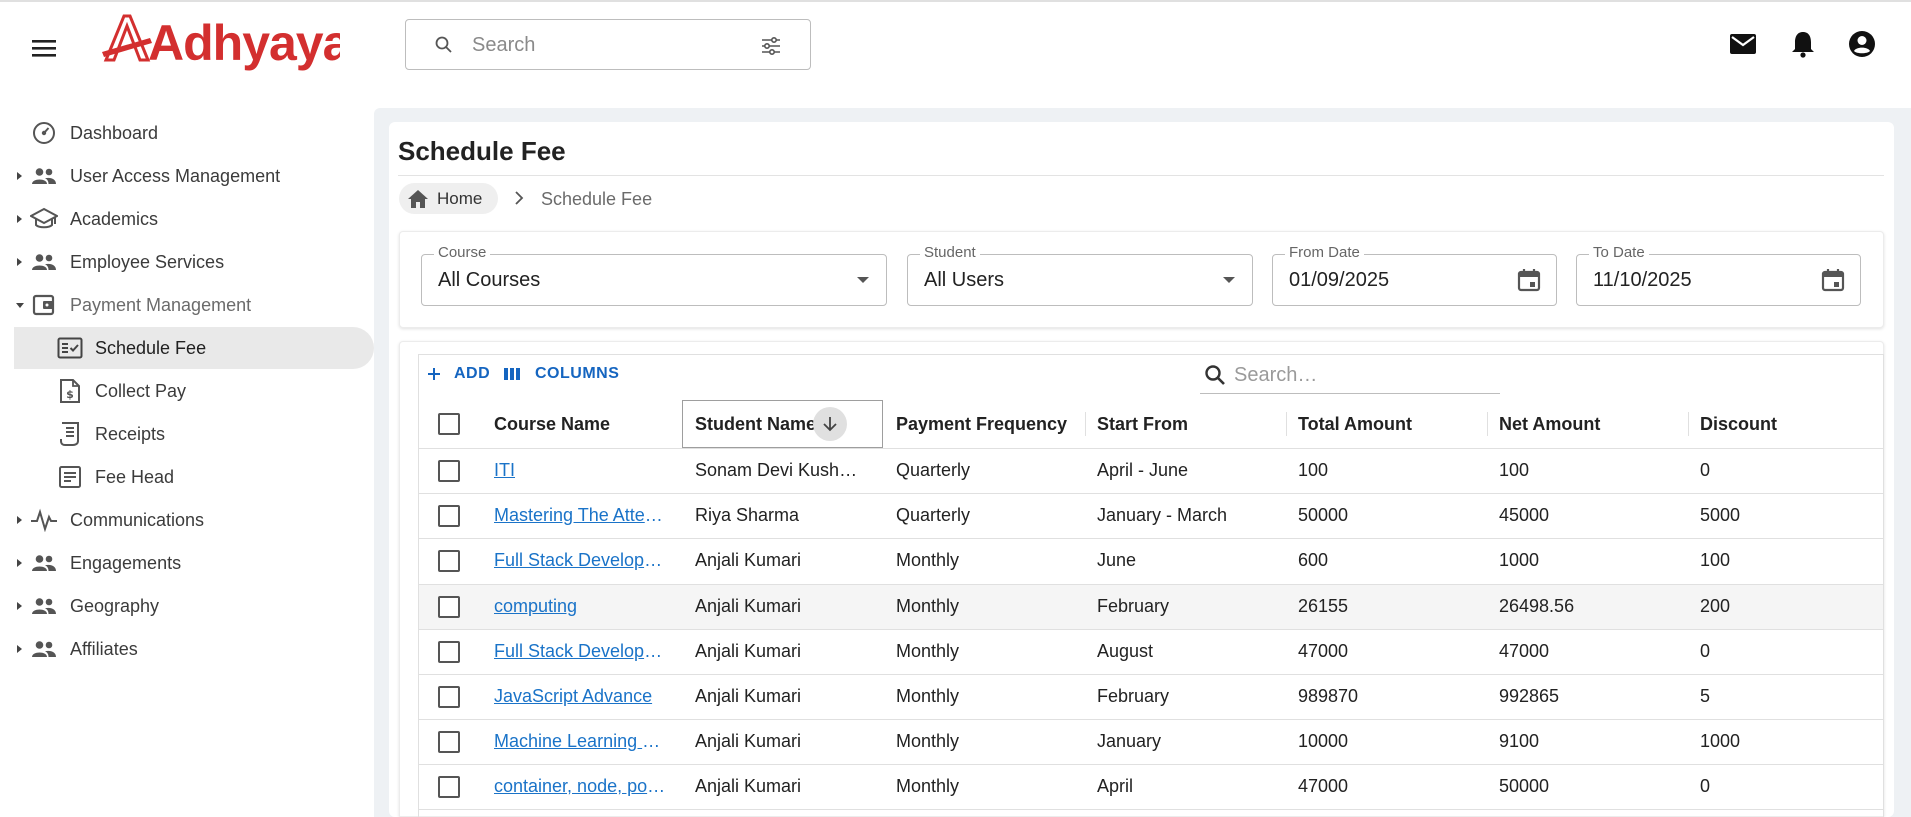 The width and height of the screenshot is (1911, 817). Describe the element at coordinates (1162, 515) in the screenshot. I see `start-from-cell: January - March` at that location.